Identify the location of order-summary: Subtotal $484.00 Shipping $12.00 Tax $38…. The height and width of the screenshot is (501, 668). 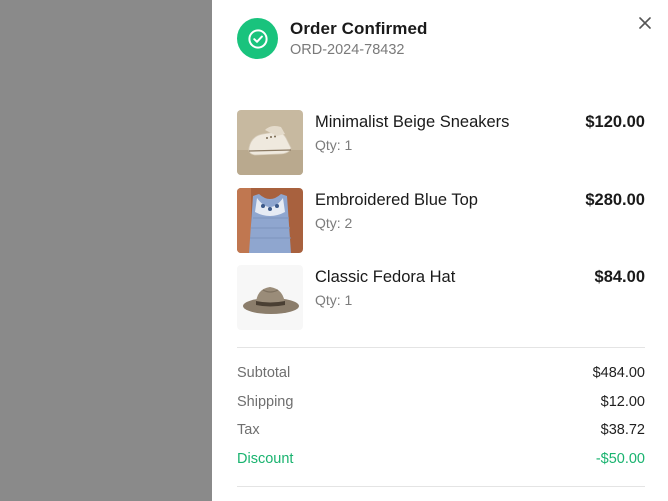
(441, 419).